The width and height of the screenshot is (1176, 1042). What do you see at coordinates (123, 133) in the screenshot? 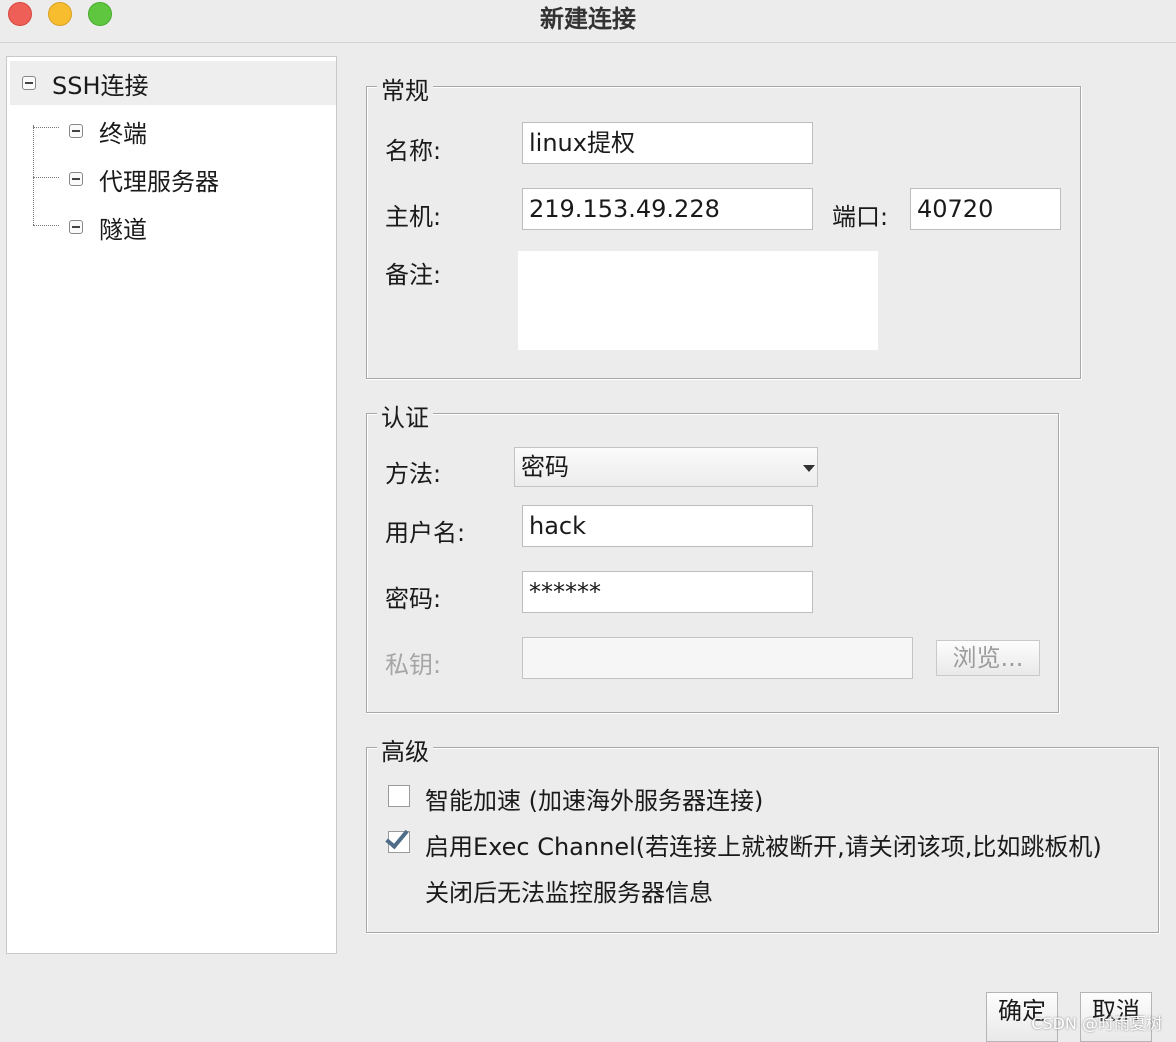
I see `tree-item-label: 终端` at bounding box center [123, 133].